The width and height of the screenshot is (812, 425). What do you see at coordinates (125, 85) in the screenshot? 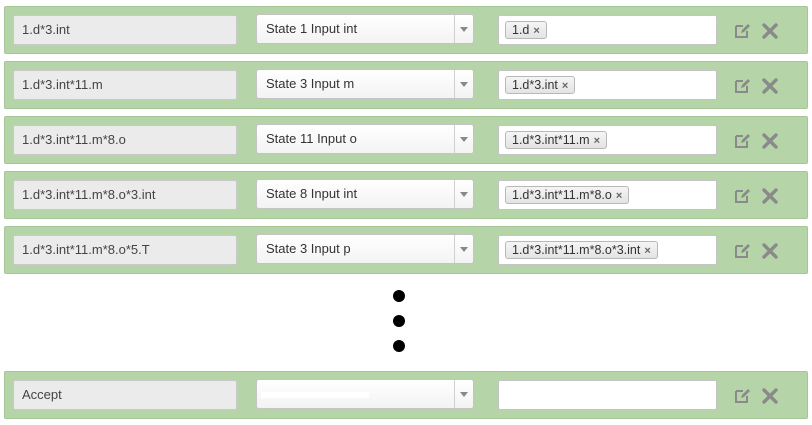
I see `state-name-field: 1.d*3.int*11.m` at bounding box center [125, 85].